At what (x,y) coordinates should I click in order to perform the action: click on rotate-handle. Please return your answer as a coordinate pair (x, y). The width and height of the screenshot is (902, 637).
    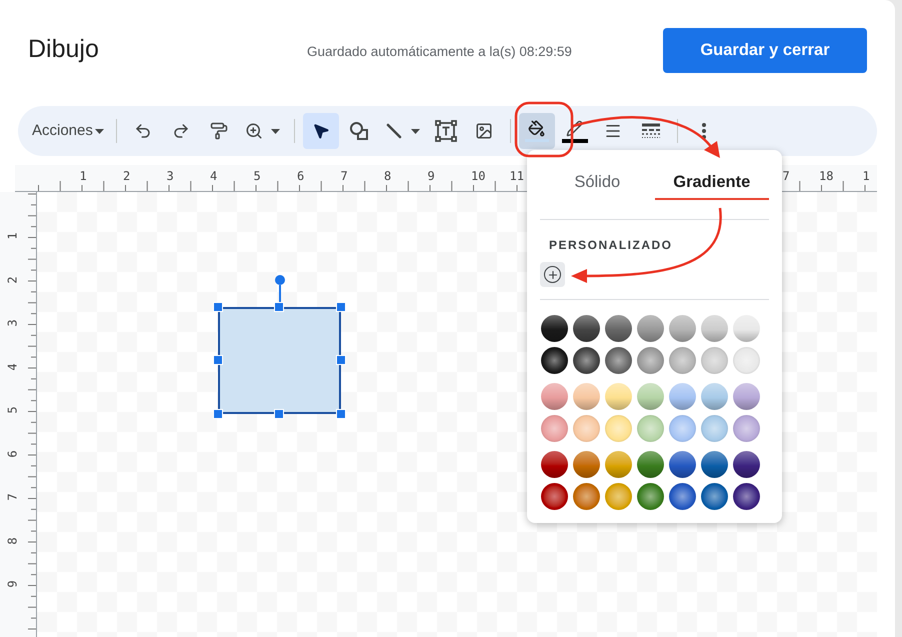
    Looking at the image, I should click on (280, 280).